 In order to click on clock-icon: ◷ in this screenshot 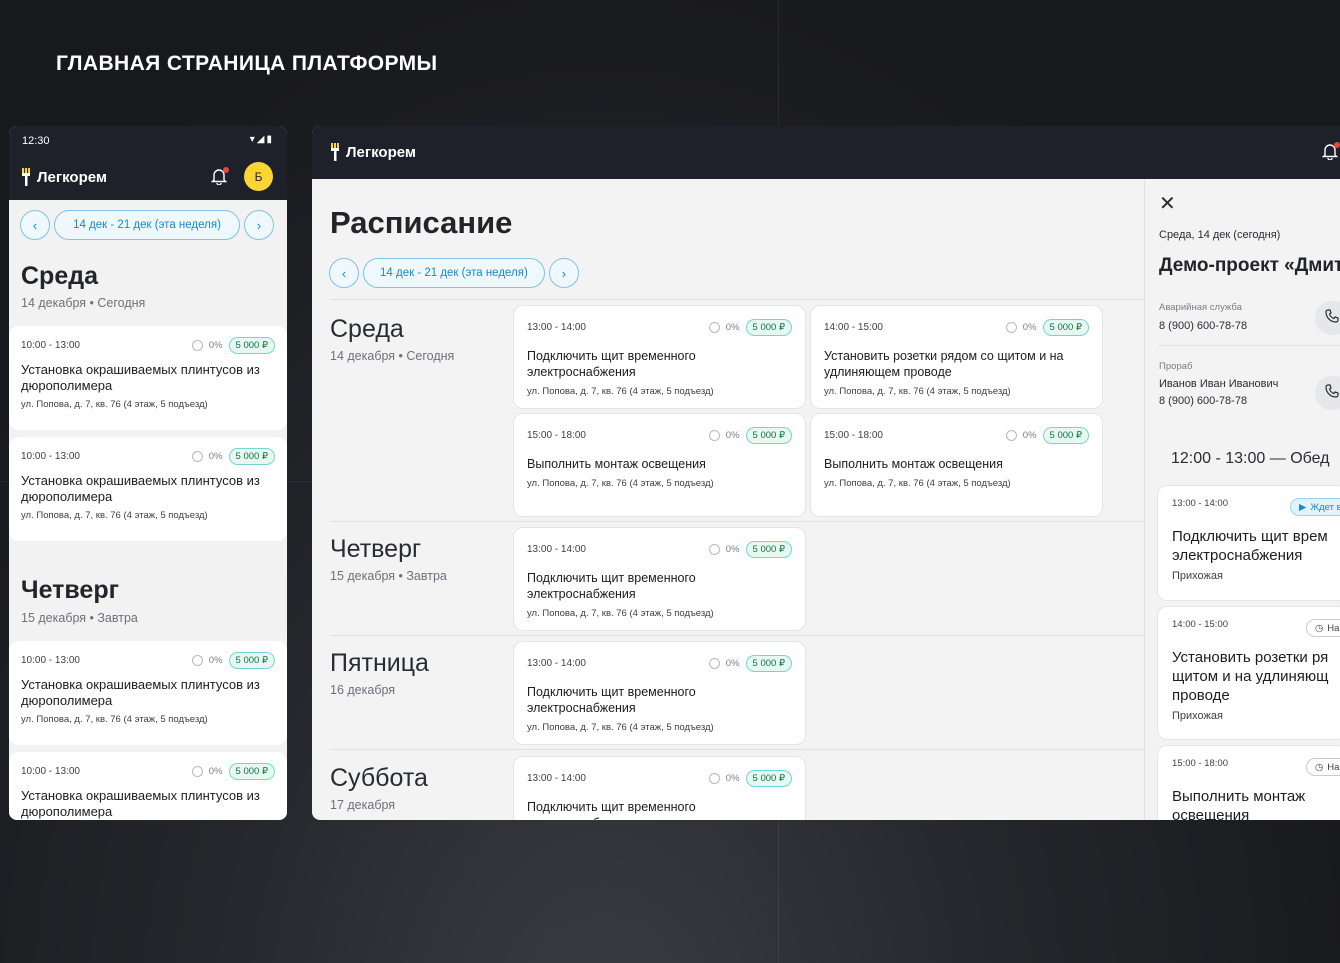, I will do `click(1319, 628)`.